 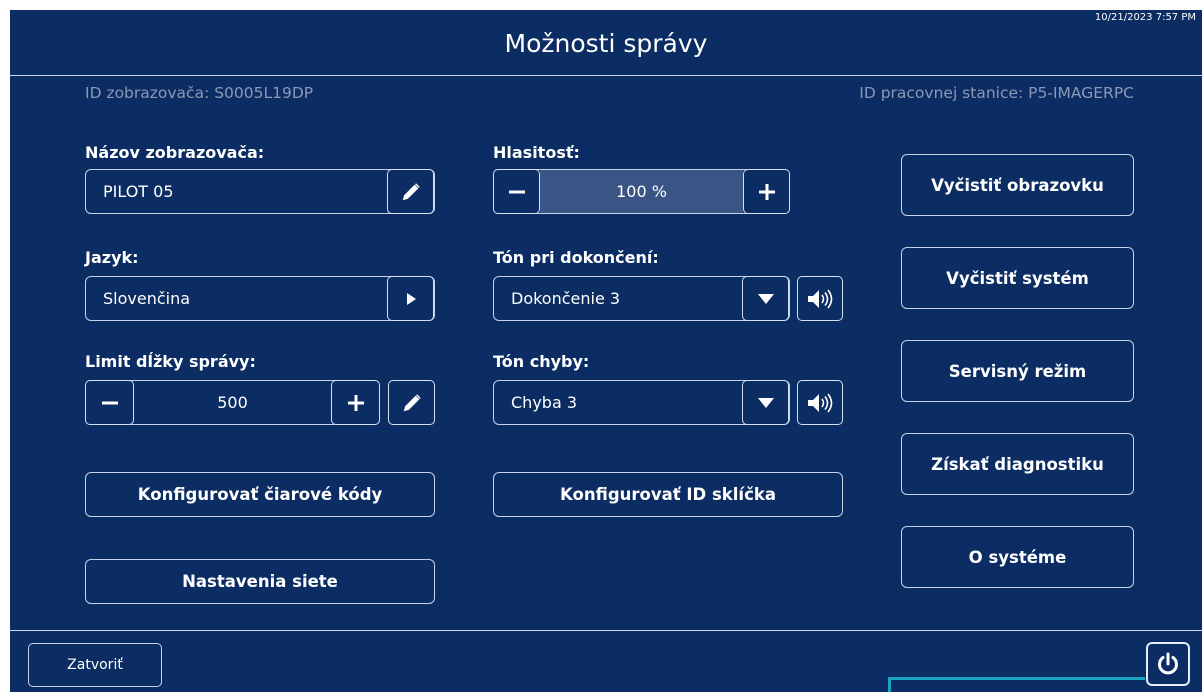 What do you see at coordinates (170, 361) in the screenshot?
I see `message-limit-label: Limit dĺžky správy:` at bounding box center [170, 361].